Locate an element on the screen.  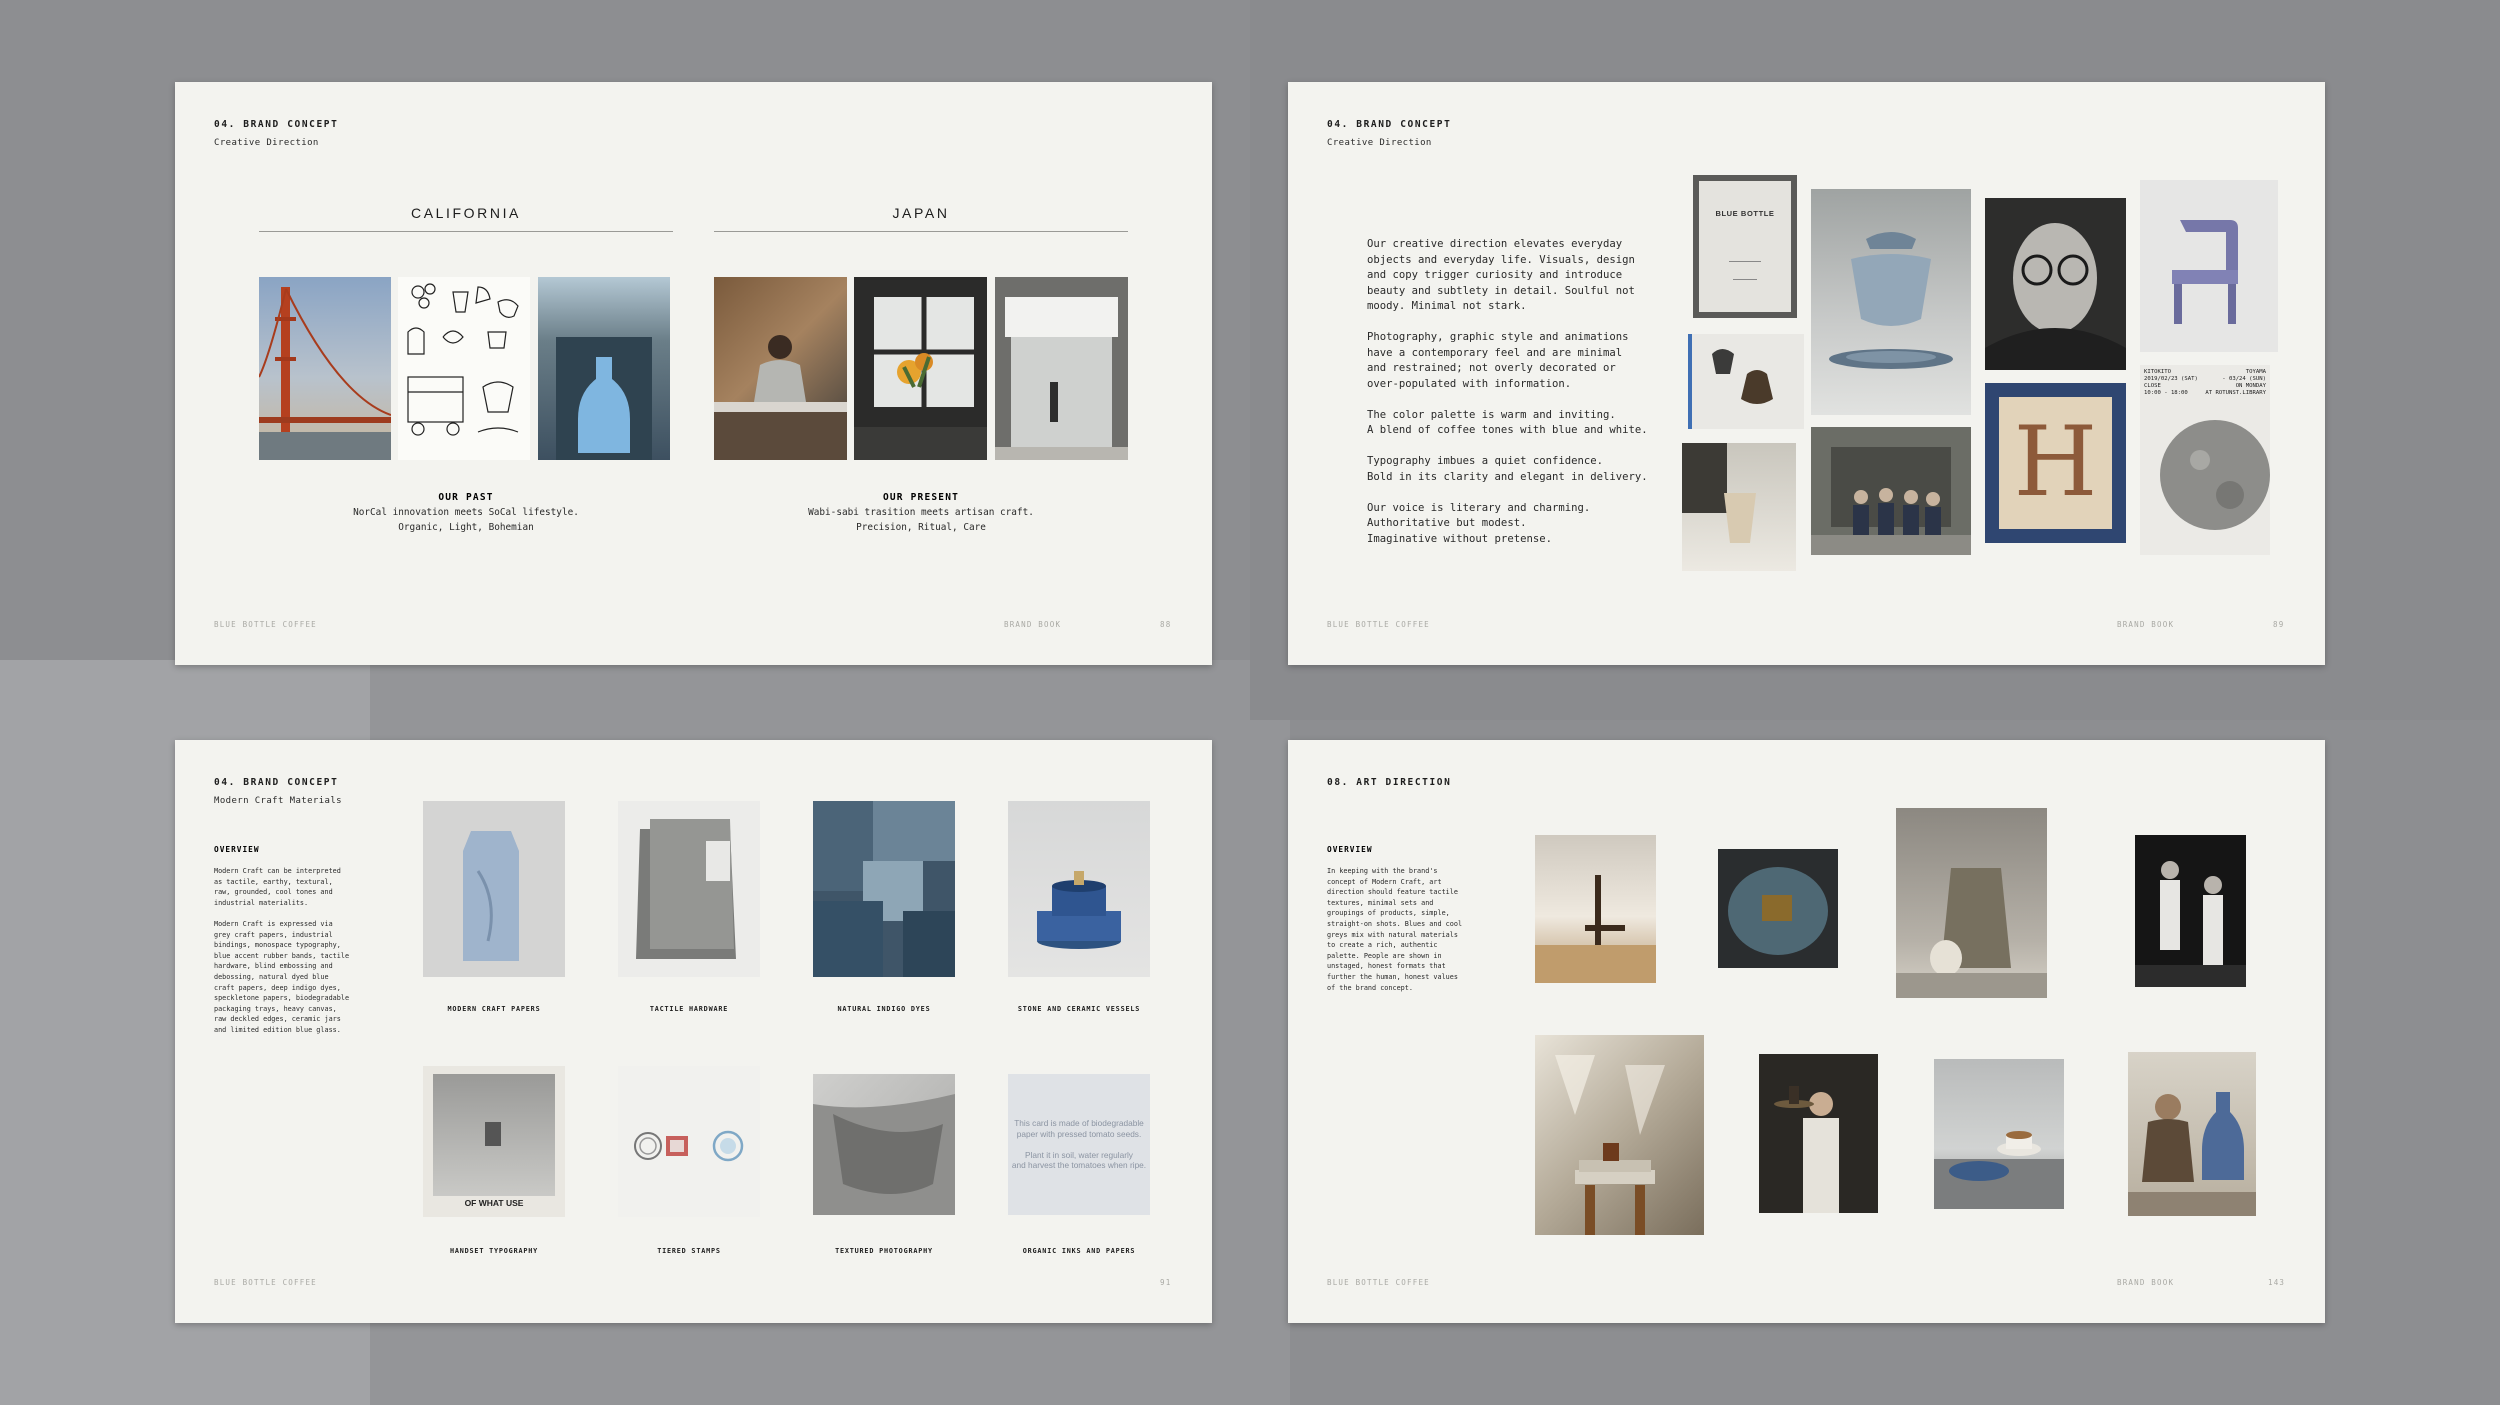
caption: MODERN CRAFT PAPERS is located at coordinates (494, 1009).